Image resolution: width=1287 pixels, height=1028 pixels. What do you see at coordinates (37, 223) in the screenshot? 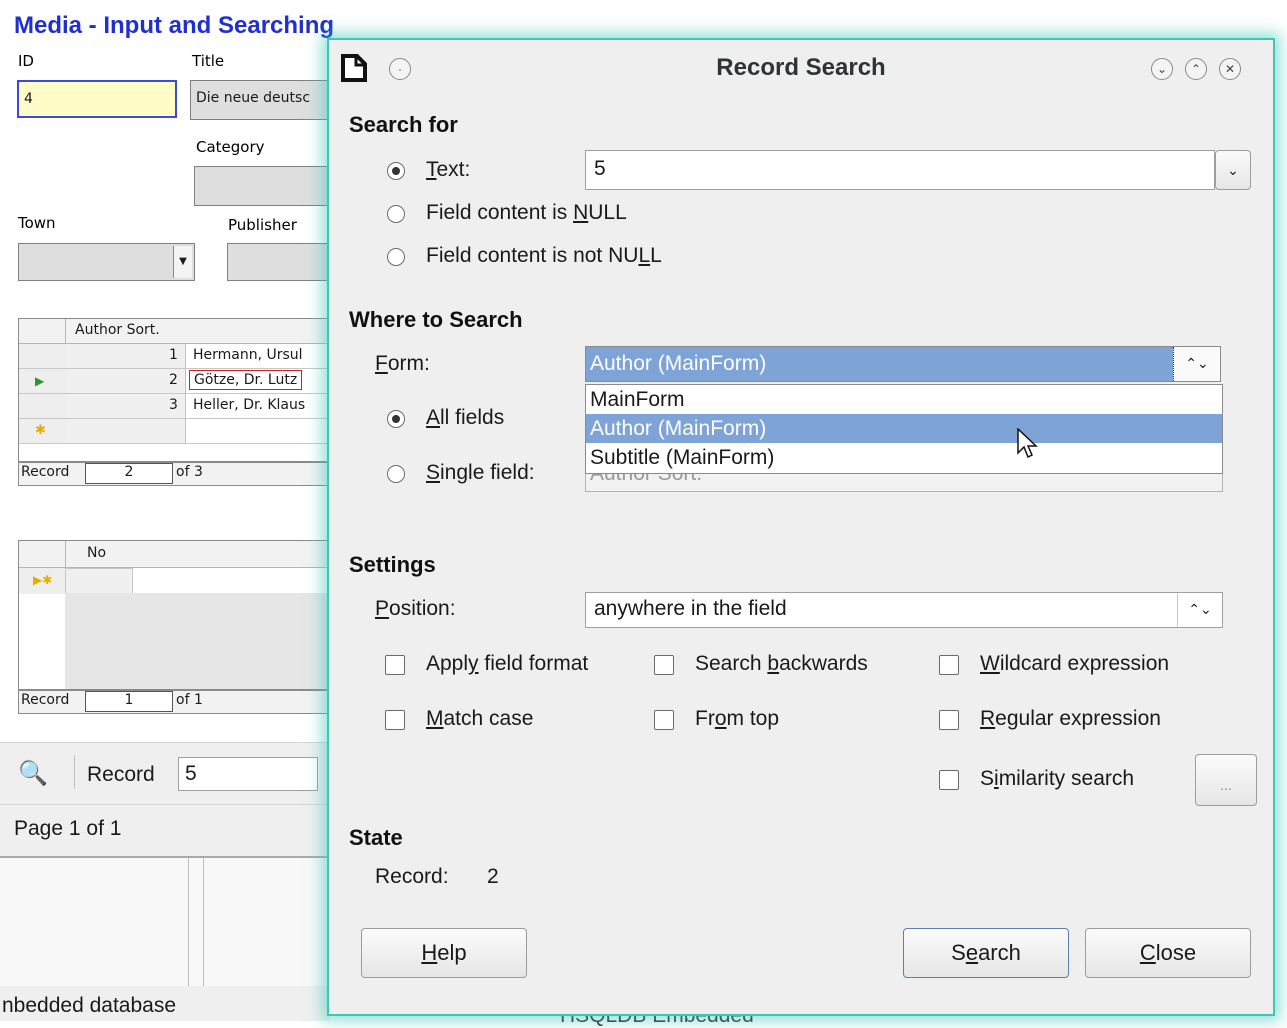
I see `town-label: Town` at bounding box center [37, 223].